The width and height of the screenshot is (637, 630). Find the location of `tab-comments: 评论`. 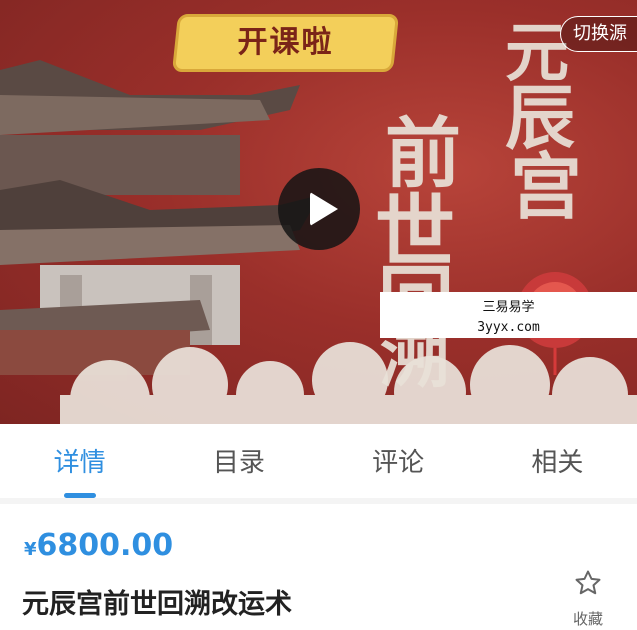

tab-comments: 评论 is located at coordinates (398, 461).